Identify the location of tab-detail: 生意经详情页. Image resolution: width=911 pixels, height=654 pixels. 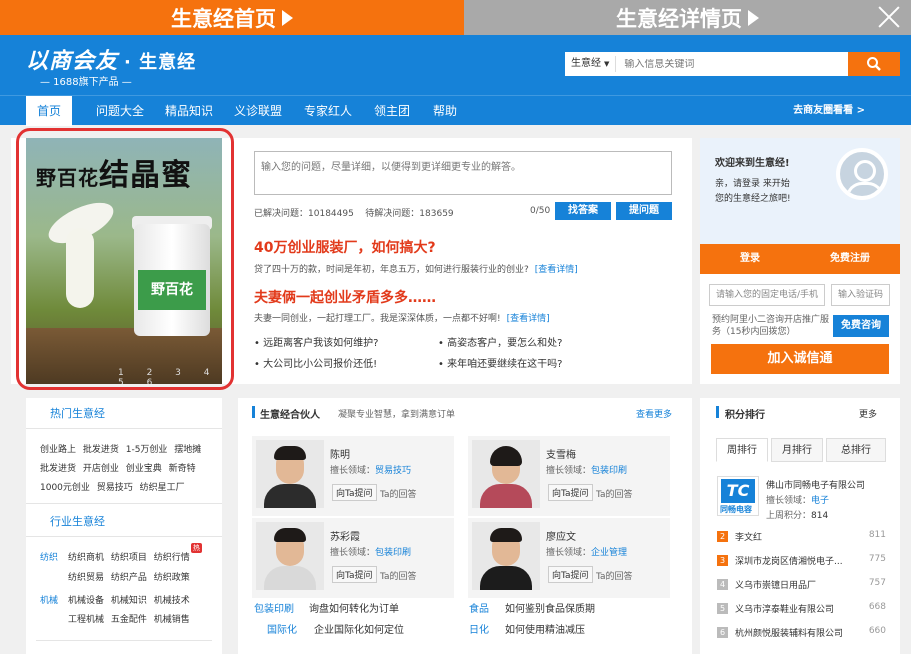
(687, 17).